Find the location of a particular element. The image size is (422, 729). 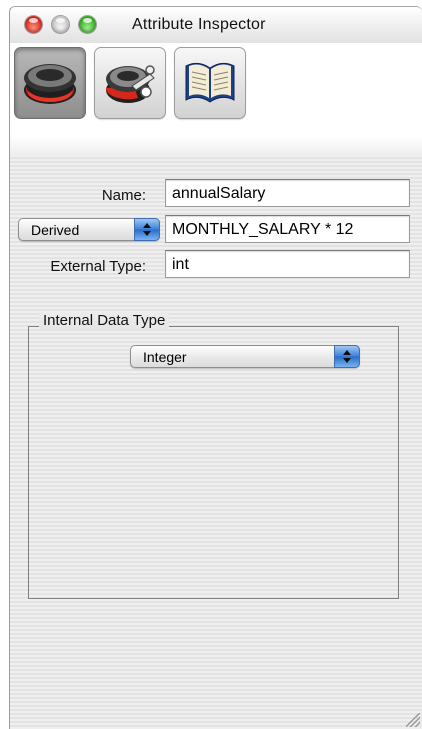

external-type-field: int is located at coordinates (287, 264).